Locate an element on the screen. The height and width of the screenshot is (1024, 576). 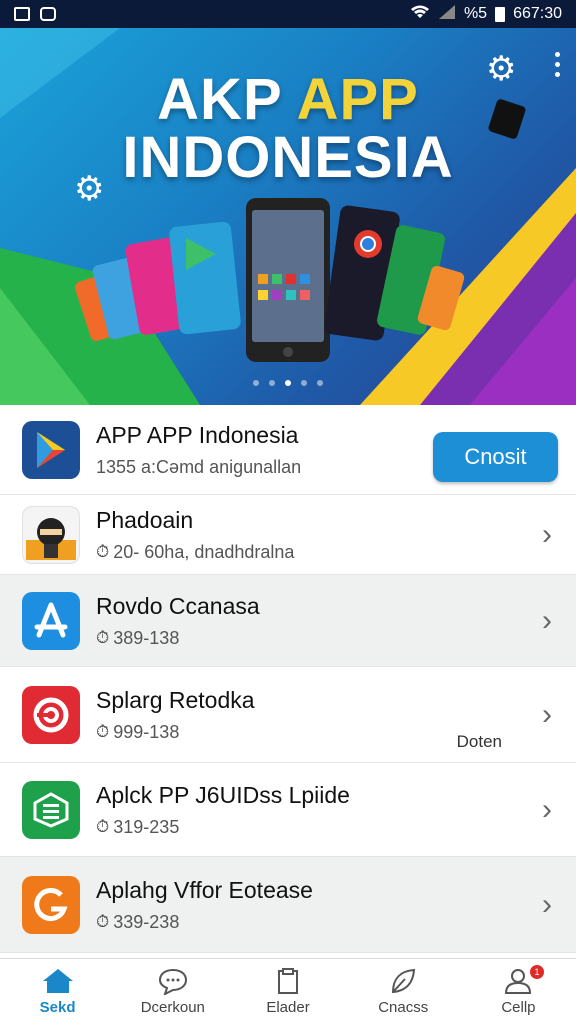
nav-label: Dcerkoun is located at coordinates (172, 1007).